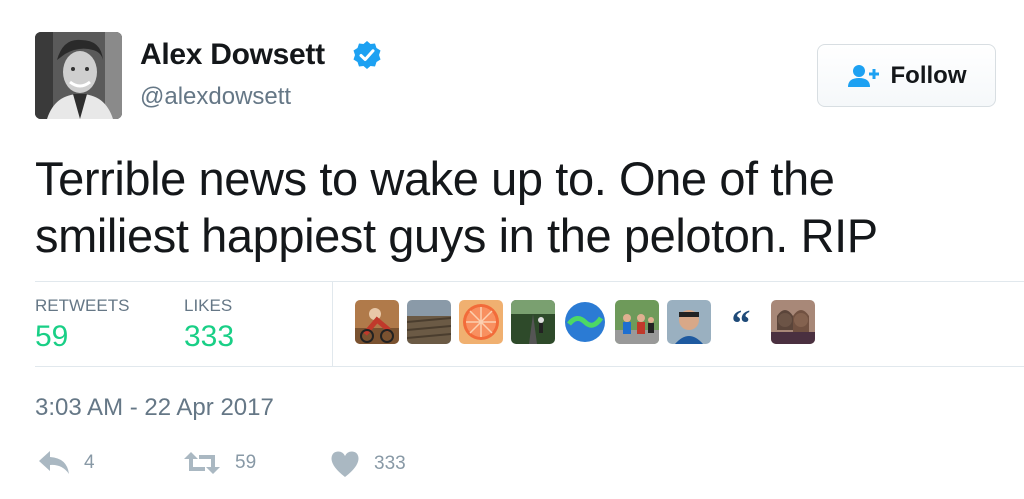 This screenshot has width=1024, height=499. What do you see at coordinates (246, 462) in the screenshot?
I see `retweet-count: 59` at bounding box center [246, 462].